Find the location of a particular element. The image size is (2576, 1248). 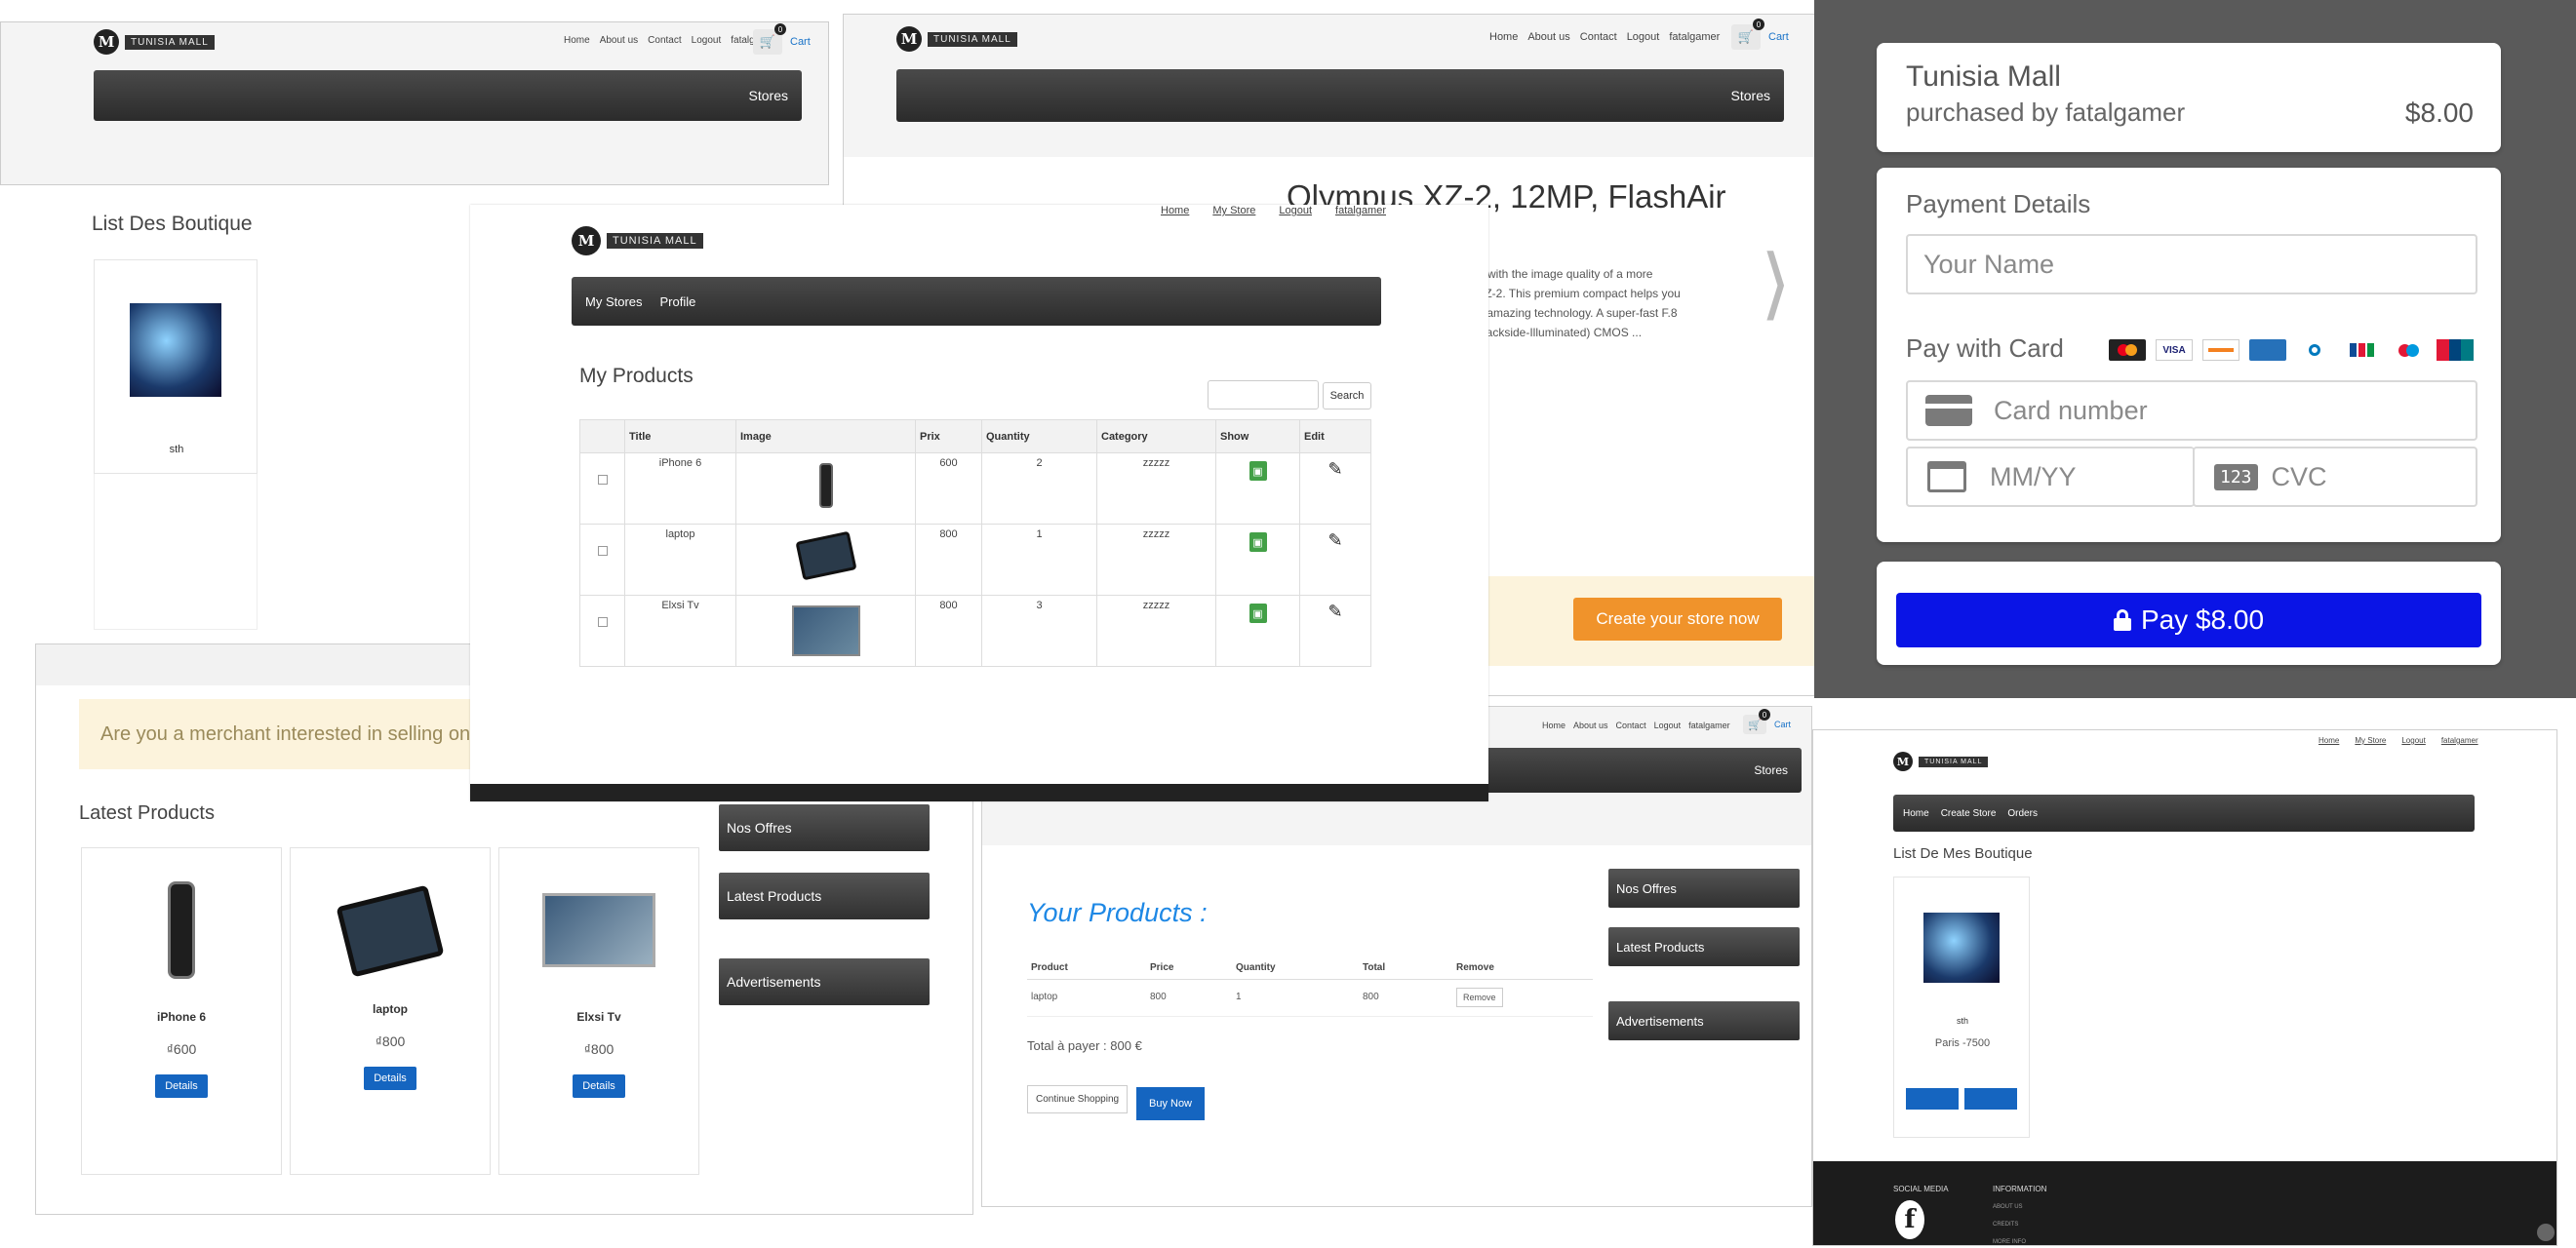

menu-orders: Orders is located at coordinates (2022, 813).